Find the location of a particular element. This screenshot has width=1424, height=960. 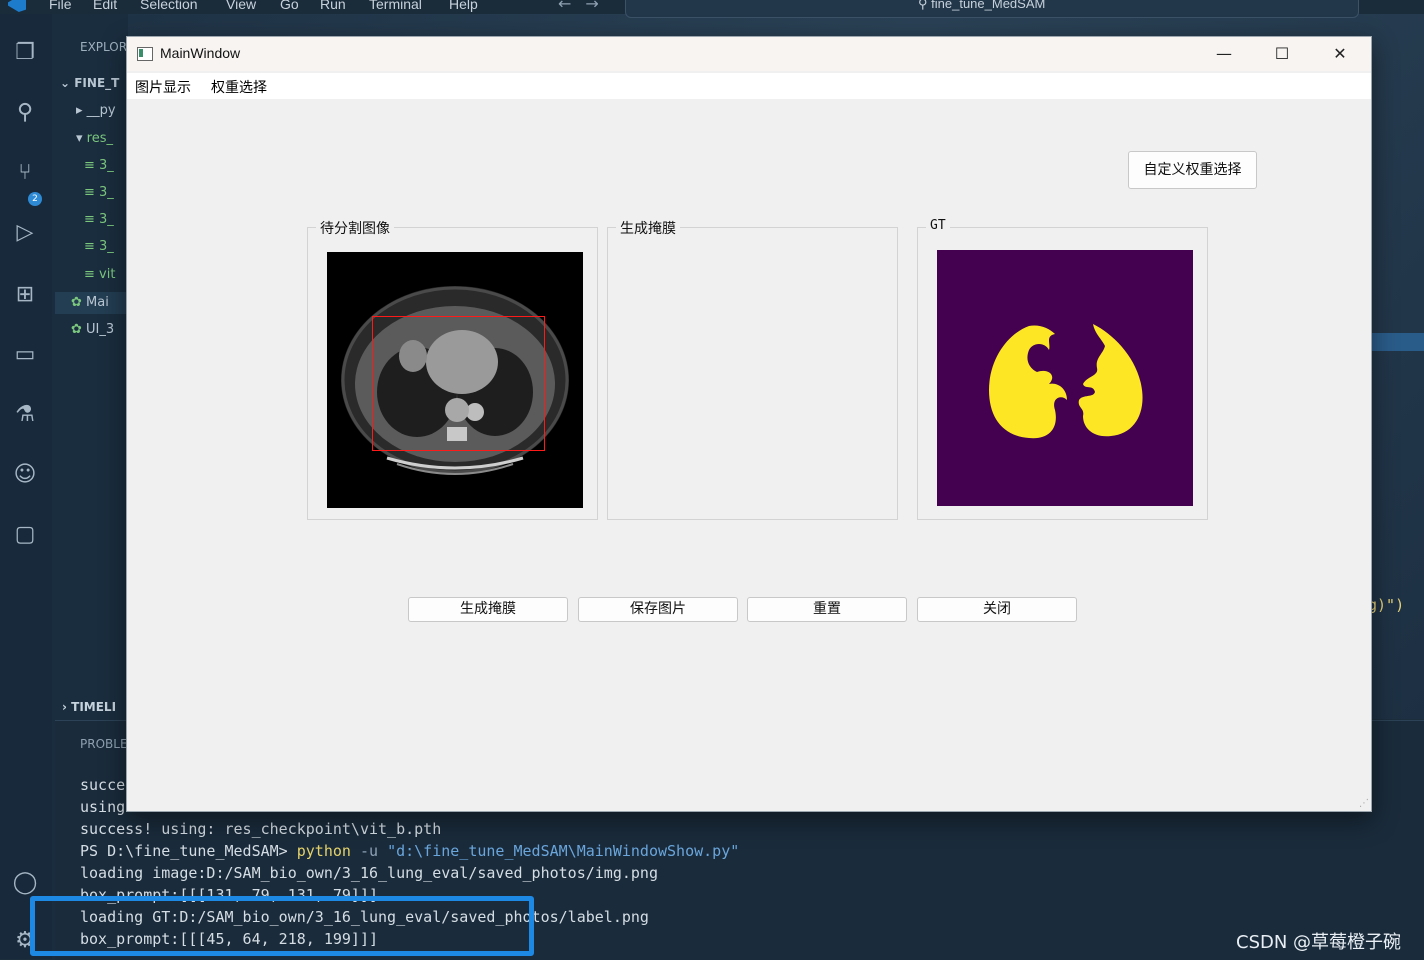

testing-icon: ⚗ is located at coordinates (25, 415).